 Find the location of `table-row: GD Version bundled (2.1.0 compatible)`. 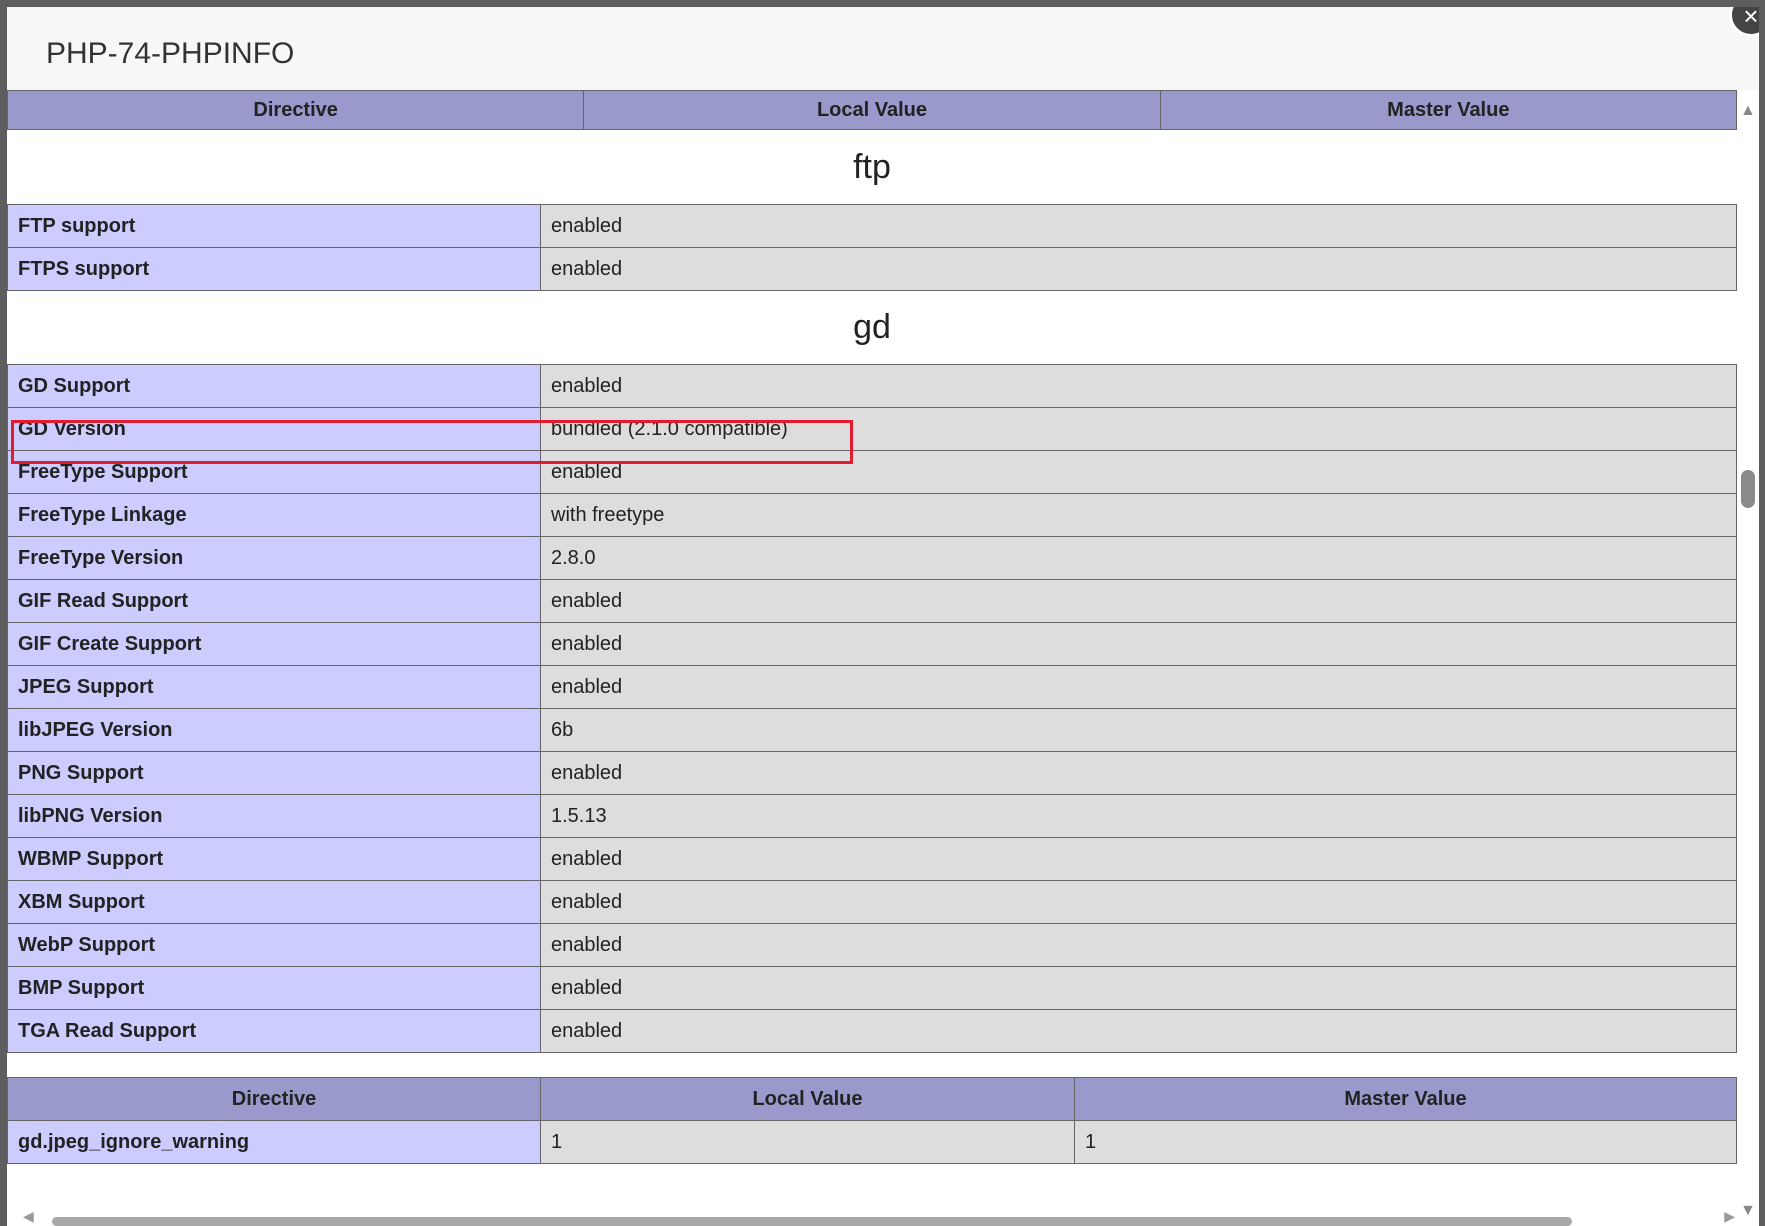

table-row: GD Version bundled (2.1.0 compatible) is located at coordinates (872, 429).